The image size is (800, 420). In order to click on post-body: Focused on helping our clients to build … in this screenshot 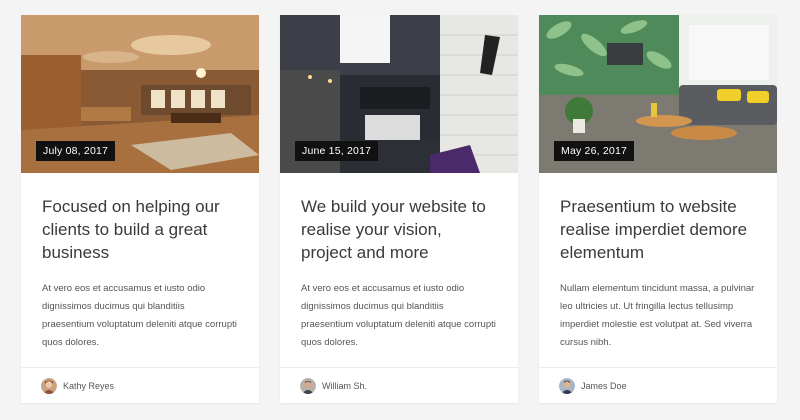, I will do `click(140, 270)`.